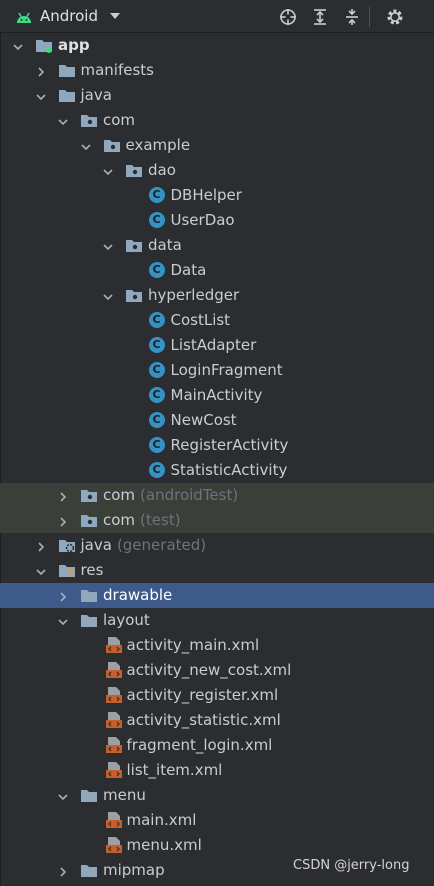  Describe the element at coordinates (217, 545) in the screenshot. I see `tree-row: java (generated)` at that location.